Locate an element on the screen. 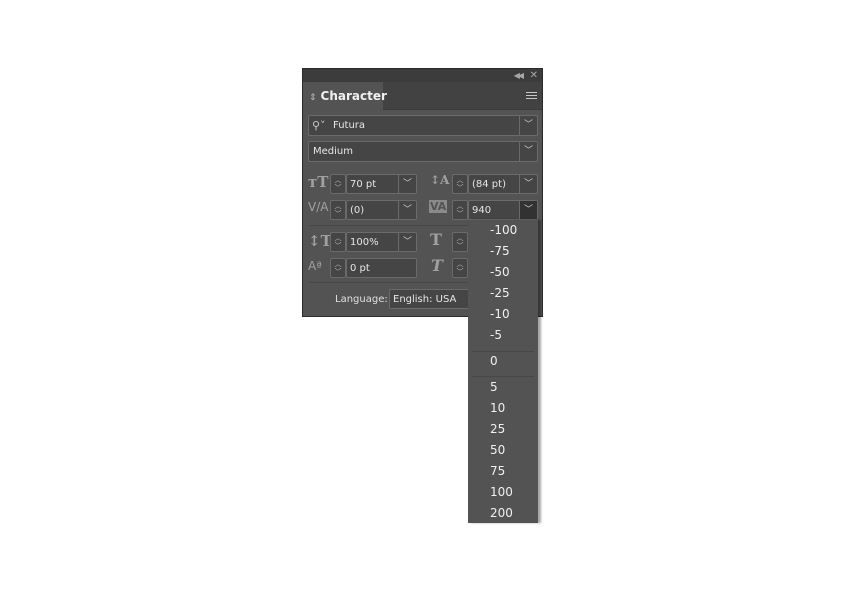  baseline-shift-value: 0 pt is located at coordinates (360, 268).